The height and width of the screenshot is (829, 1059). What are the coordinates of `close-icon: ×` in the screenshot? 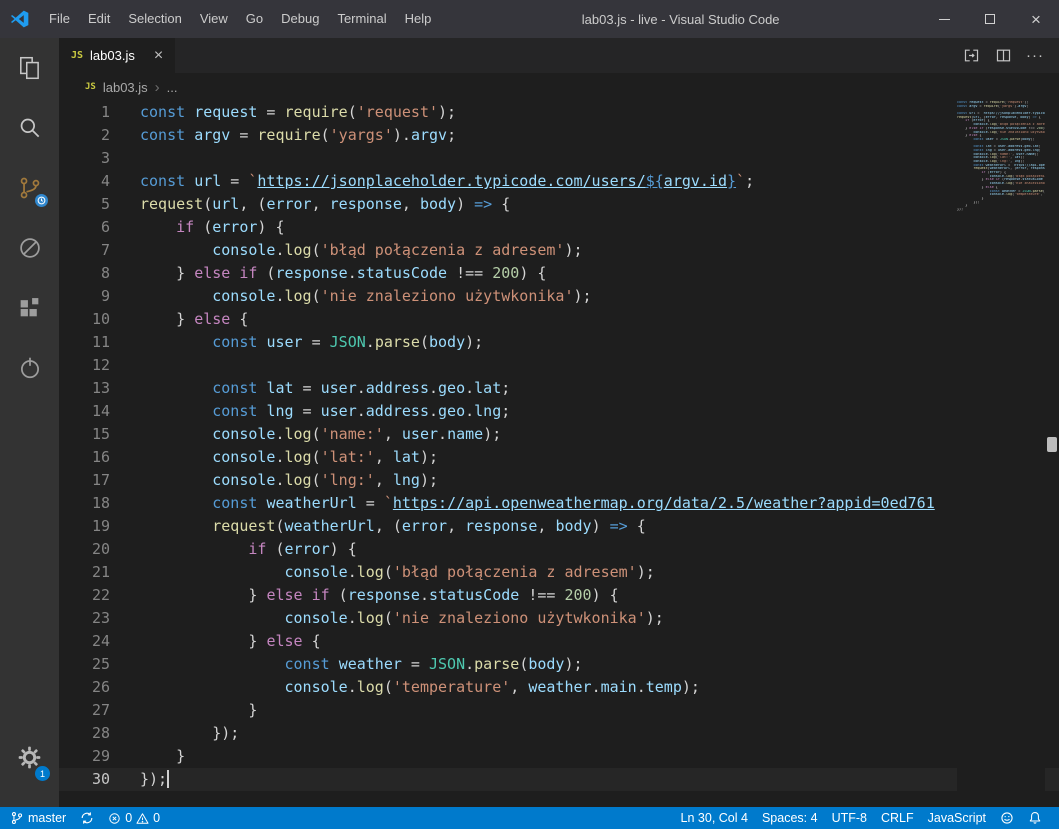 It's located at (1036, 19).